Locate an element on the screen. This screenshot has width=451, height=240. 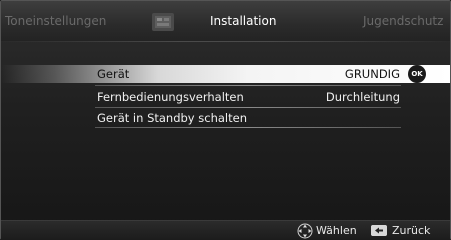
choose-hint-label: Wählen is located at coordinates (336, 230).